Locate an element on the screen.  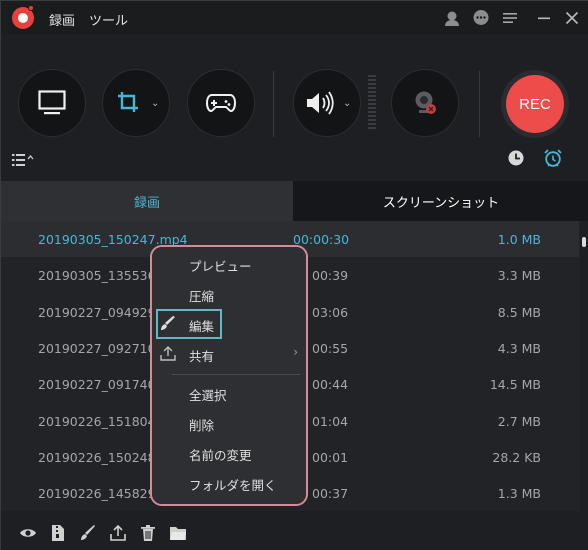
file-name: 20190226_145829 is located at coordinates (97, 493).